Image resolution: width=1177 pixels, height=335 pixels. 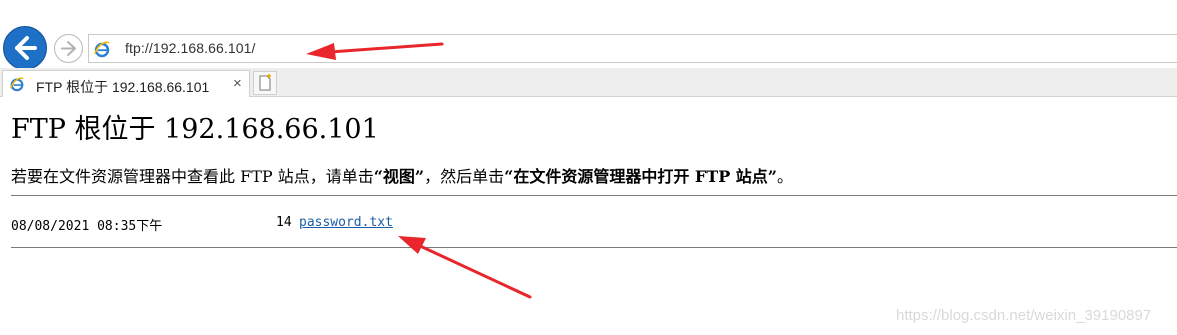 I want to click on file-link-password: password.txt, so click(x=346, y=222).